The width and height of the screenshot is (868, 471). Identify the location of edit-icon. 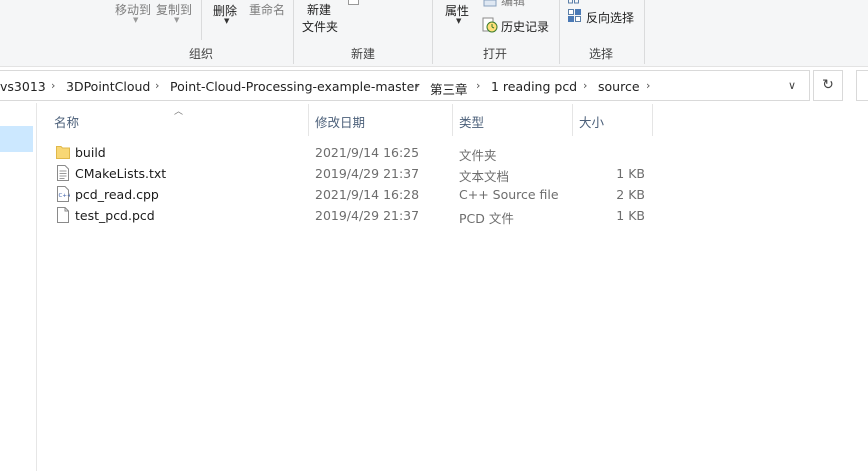
(490, 3).